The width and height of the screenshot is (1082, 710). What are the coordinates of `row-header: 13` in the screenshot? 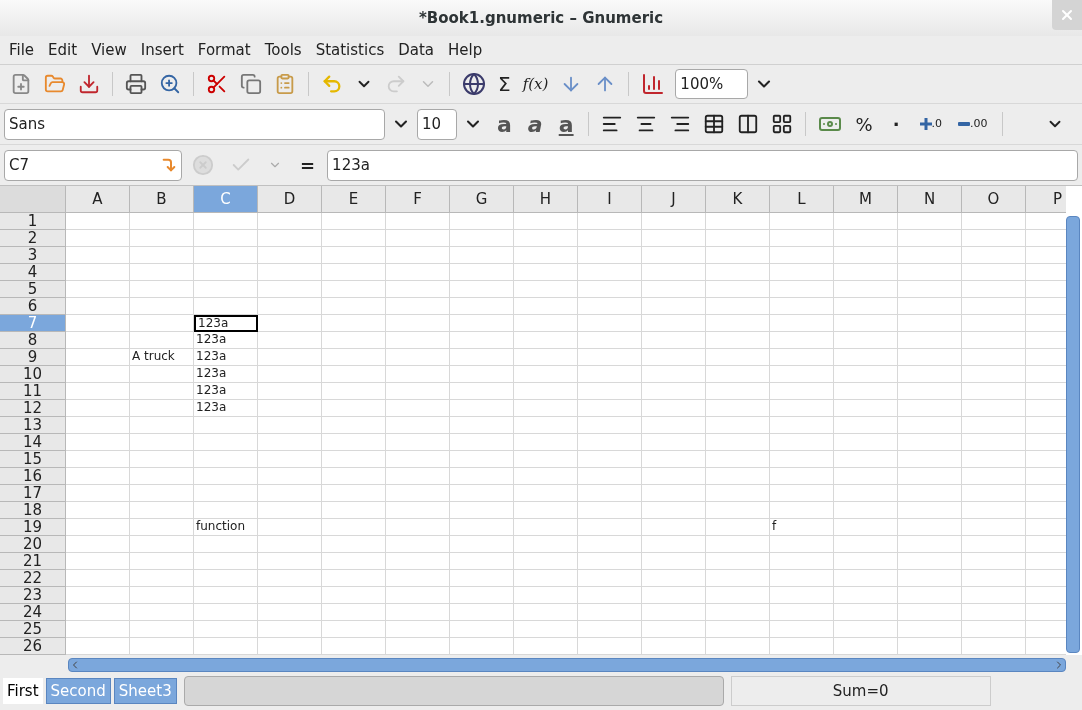 It's located at (33, 425).